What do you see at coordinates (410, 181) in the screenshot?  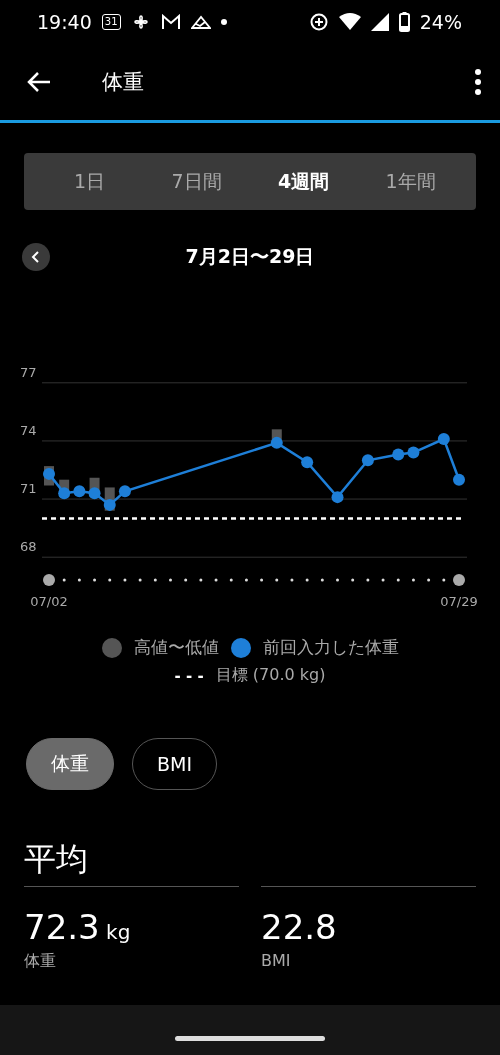 I see `period-tab: 1年間` at bounding box center [410, 181].